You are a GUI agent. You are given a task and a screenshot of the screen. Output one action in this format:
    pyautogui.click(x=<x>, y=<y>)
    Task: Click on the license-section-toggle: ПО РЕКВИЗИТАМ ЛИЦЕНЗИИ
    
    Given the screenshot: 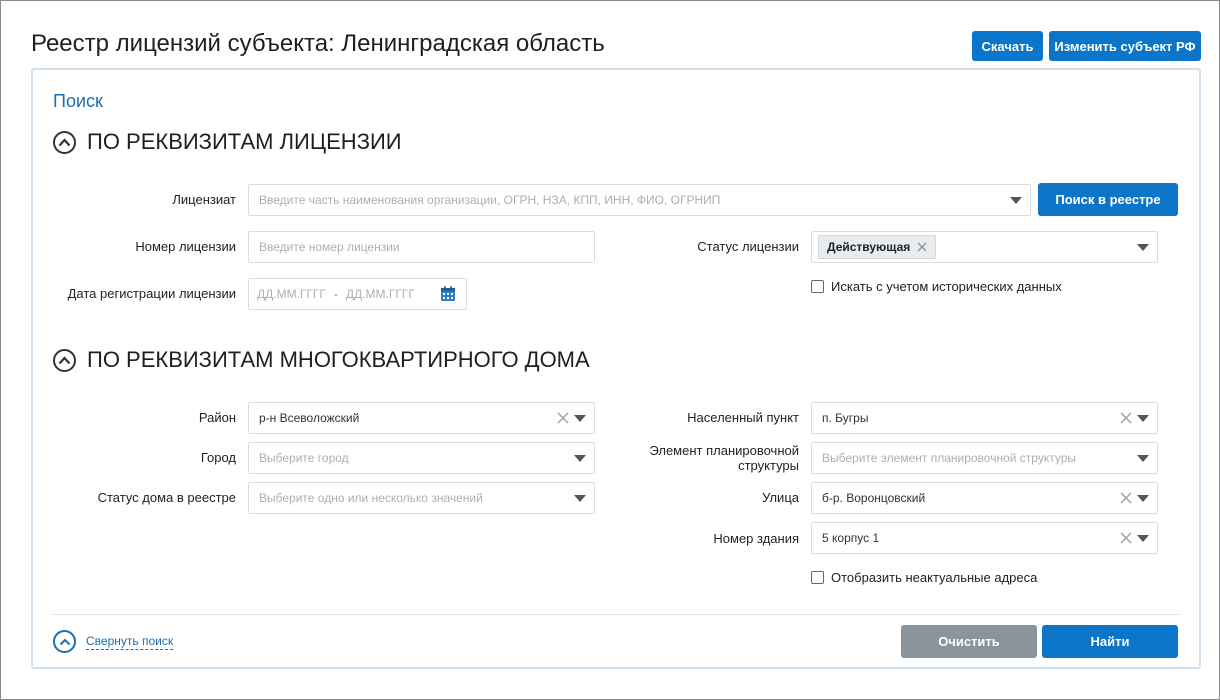 What is the action you would take?
    pyautogui.click(x=227, y=142)
    